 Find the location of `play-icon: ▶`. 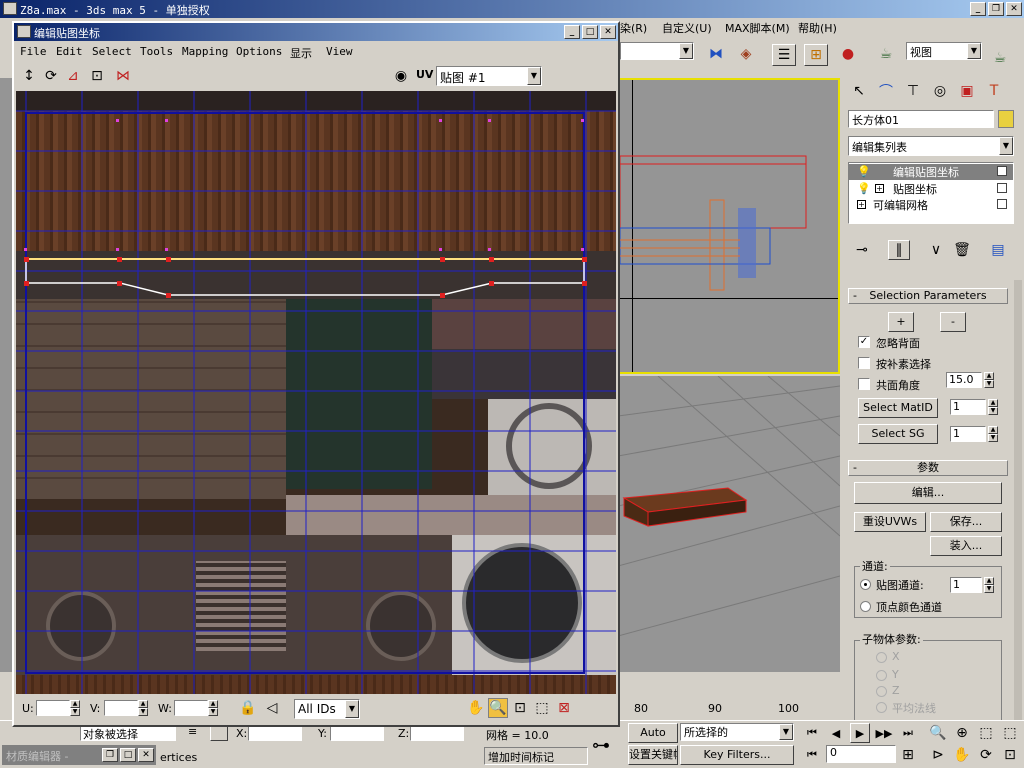

play-icon: ▶ is located at coordinates (860, 733).